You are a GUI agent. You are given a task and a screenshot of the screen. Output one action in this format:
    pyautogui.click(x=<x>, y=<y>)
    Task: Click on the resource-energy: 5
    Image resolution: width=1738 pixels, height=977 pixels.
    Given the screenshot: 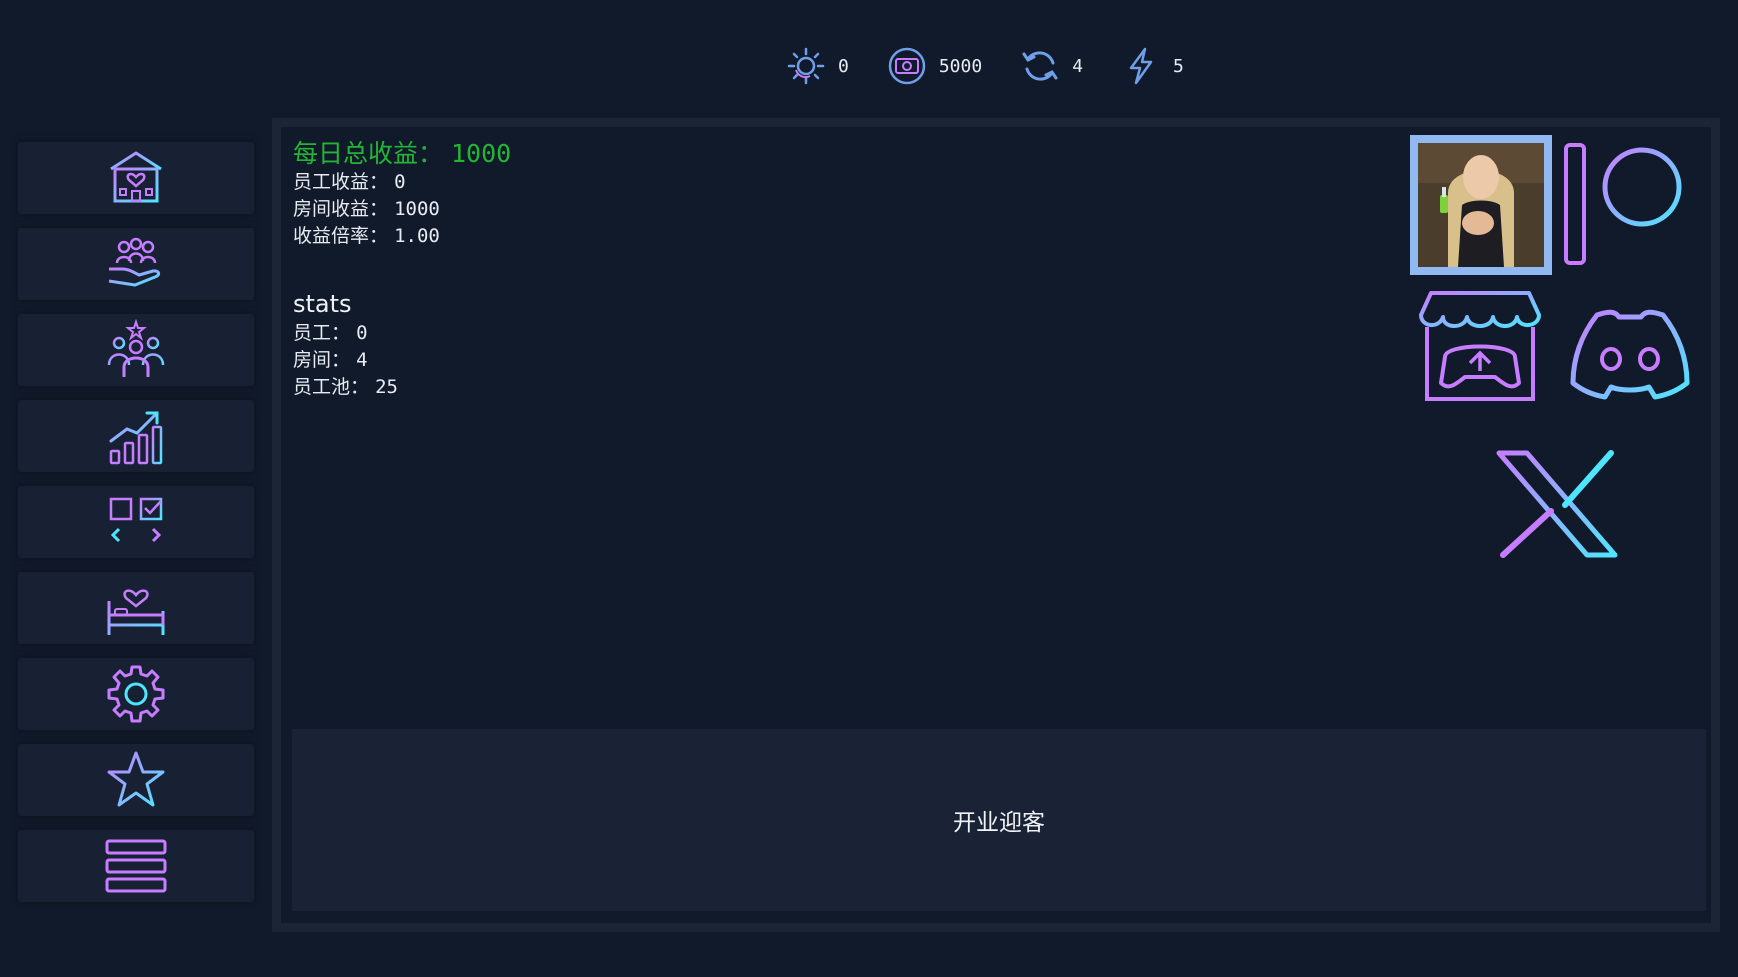 What is the action you would take?
    pyautogui.click(x=1152, y=66)
    